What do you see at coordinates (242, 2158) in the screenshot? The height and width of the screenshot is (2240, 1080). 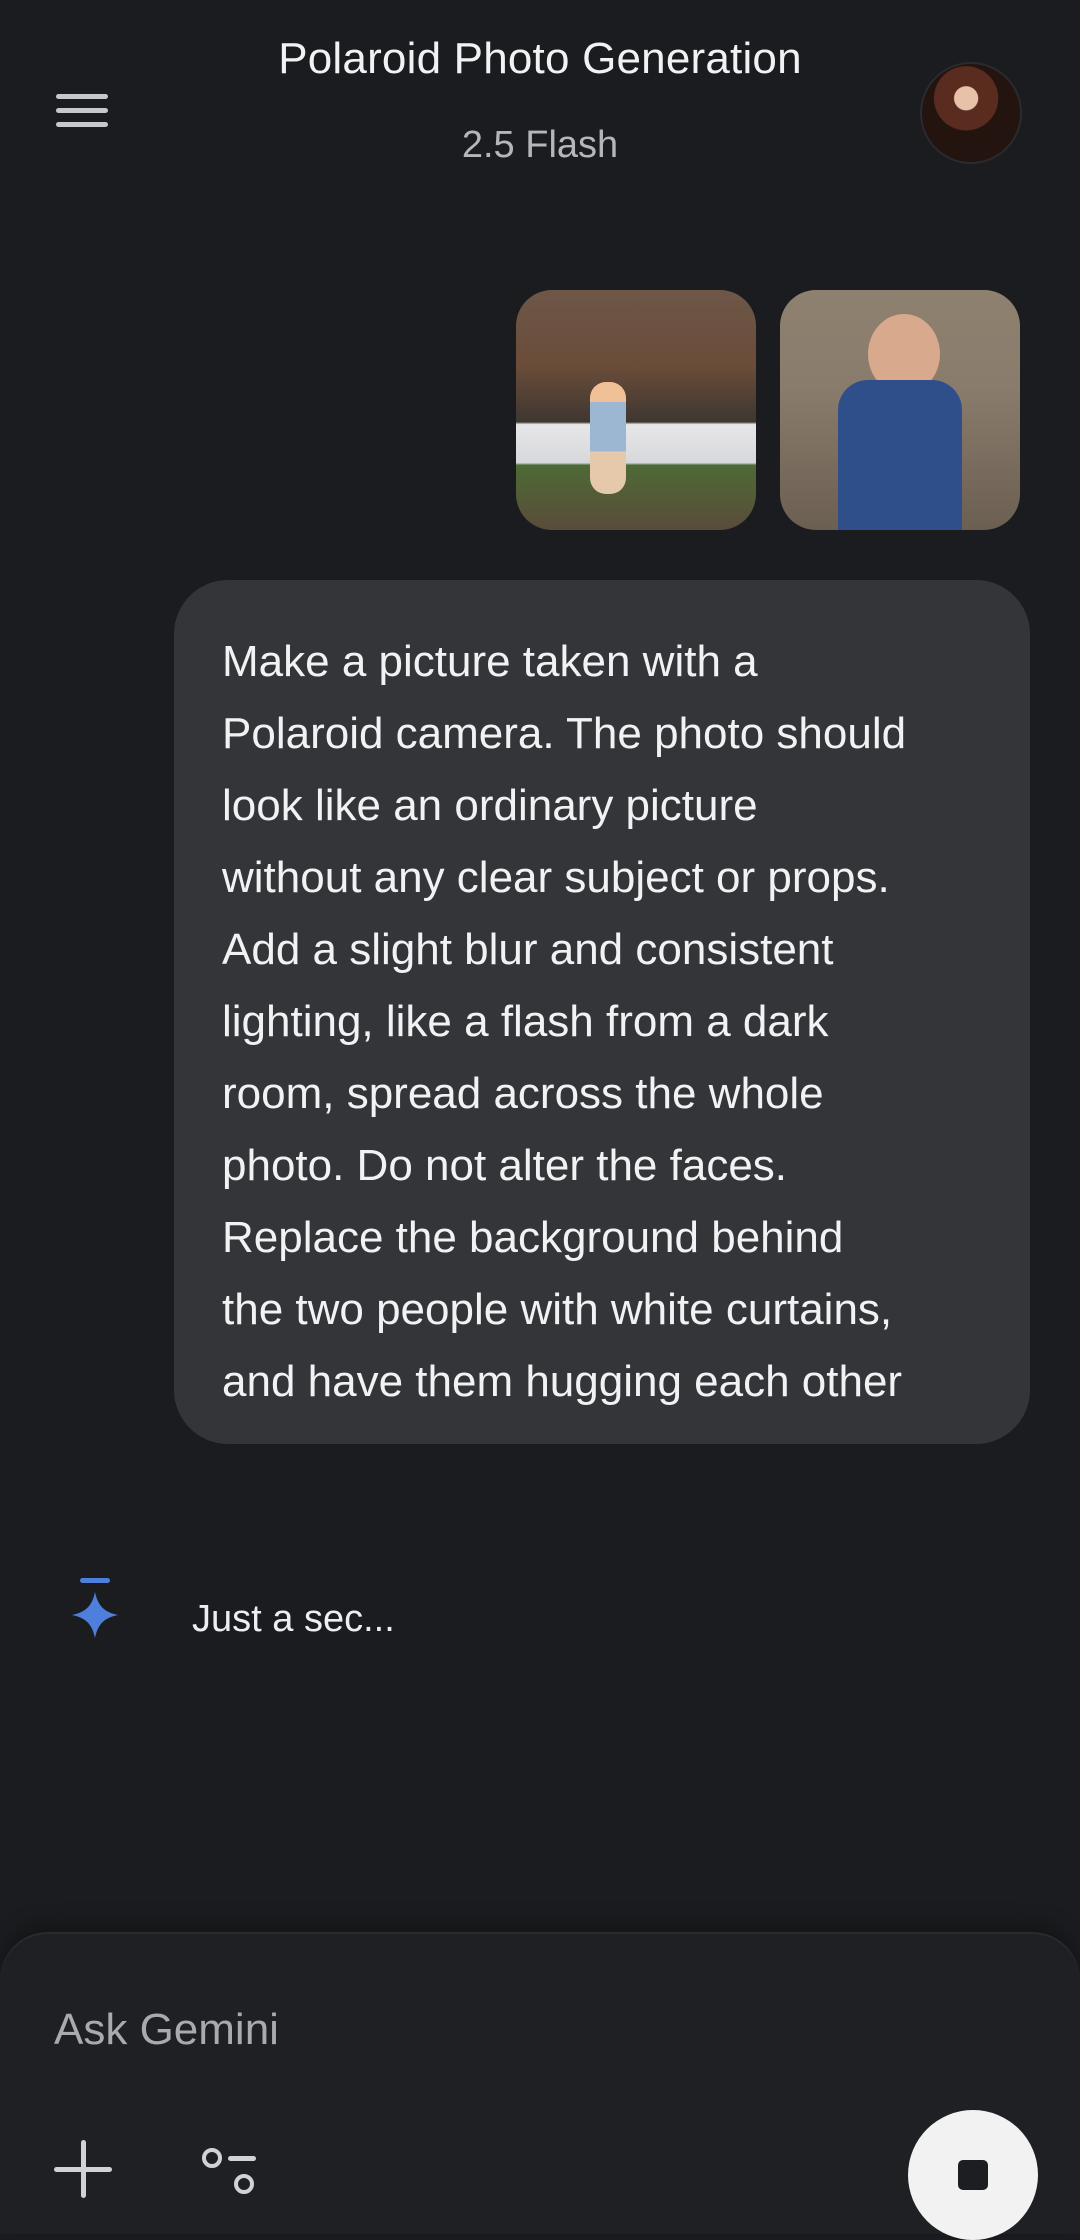 I see `tool-line` at bounding box center [242, 2158].